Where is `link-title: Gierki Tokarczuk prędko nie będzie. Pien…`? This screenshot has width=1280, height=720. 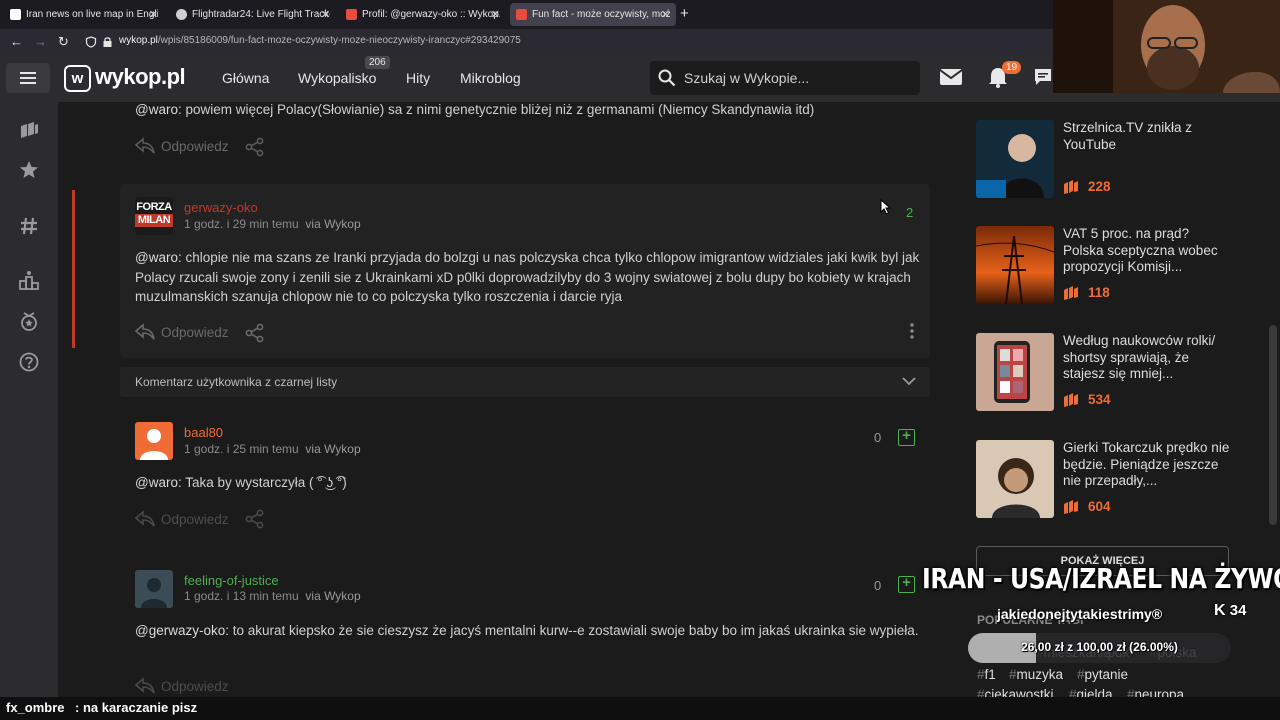
link-title: Gierki Tokarczuk prędko nie będzie. Pien… is located at coordinates (1147, 465).